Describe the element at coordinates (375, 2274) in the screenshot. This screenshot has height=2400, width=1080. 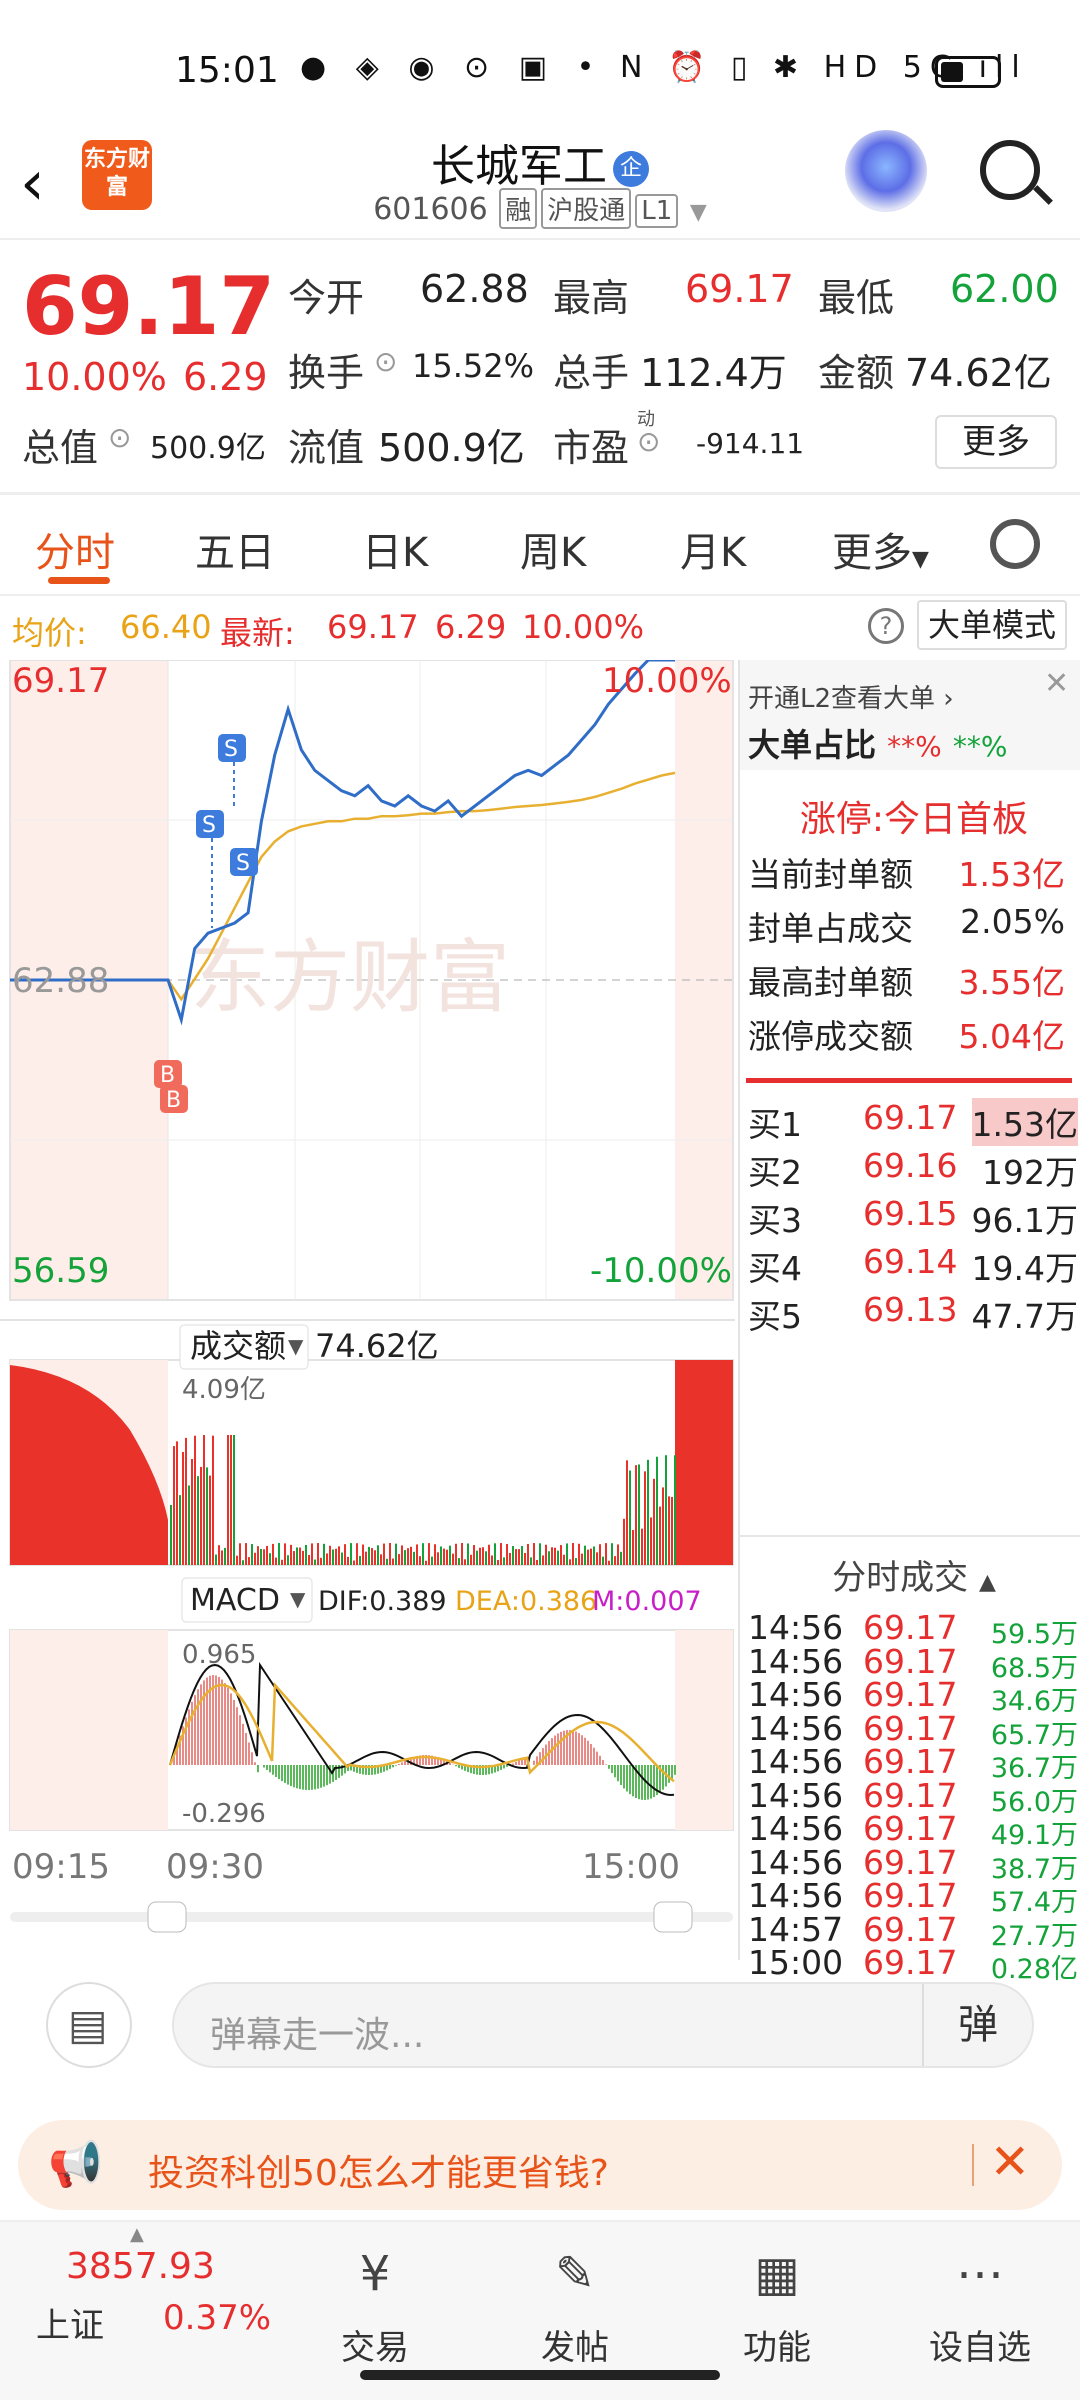
I see `trade-icon: ¥` at that location.